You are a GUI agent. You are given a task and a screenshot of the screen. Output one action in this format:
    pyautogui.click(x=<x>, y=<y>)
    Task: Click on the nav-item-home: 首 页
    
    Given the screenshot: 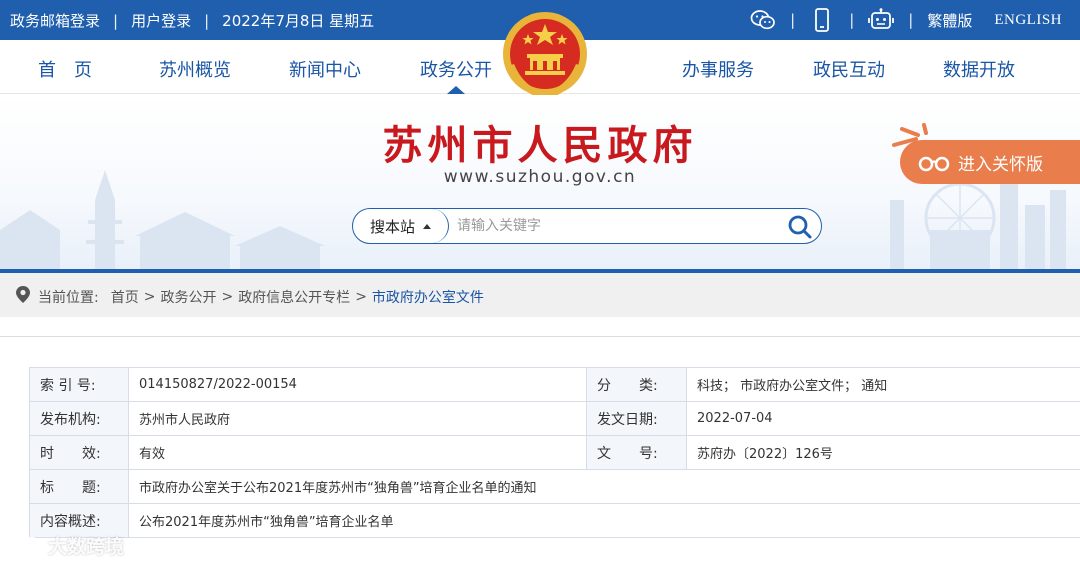 What is the action you would take?
    pyautogui.click(x=65, y=69)
    